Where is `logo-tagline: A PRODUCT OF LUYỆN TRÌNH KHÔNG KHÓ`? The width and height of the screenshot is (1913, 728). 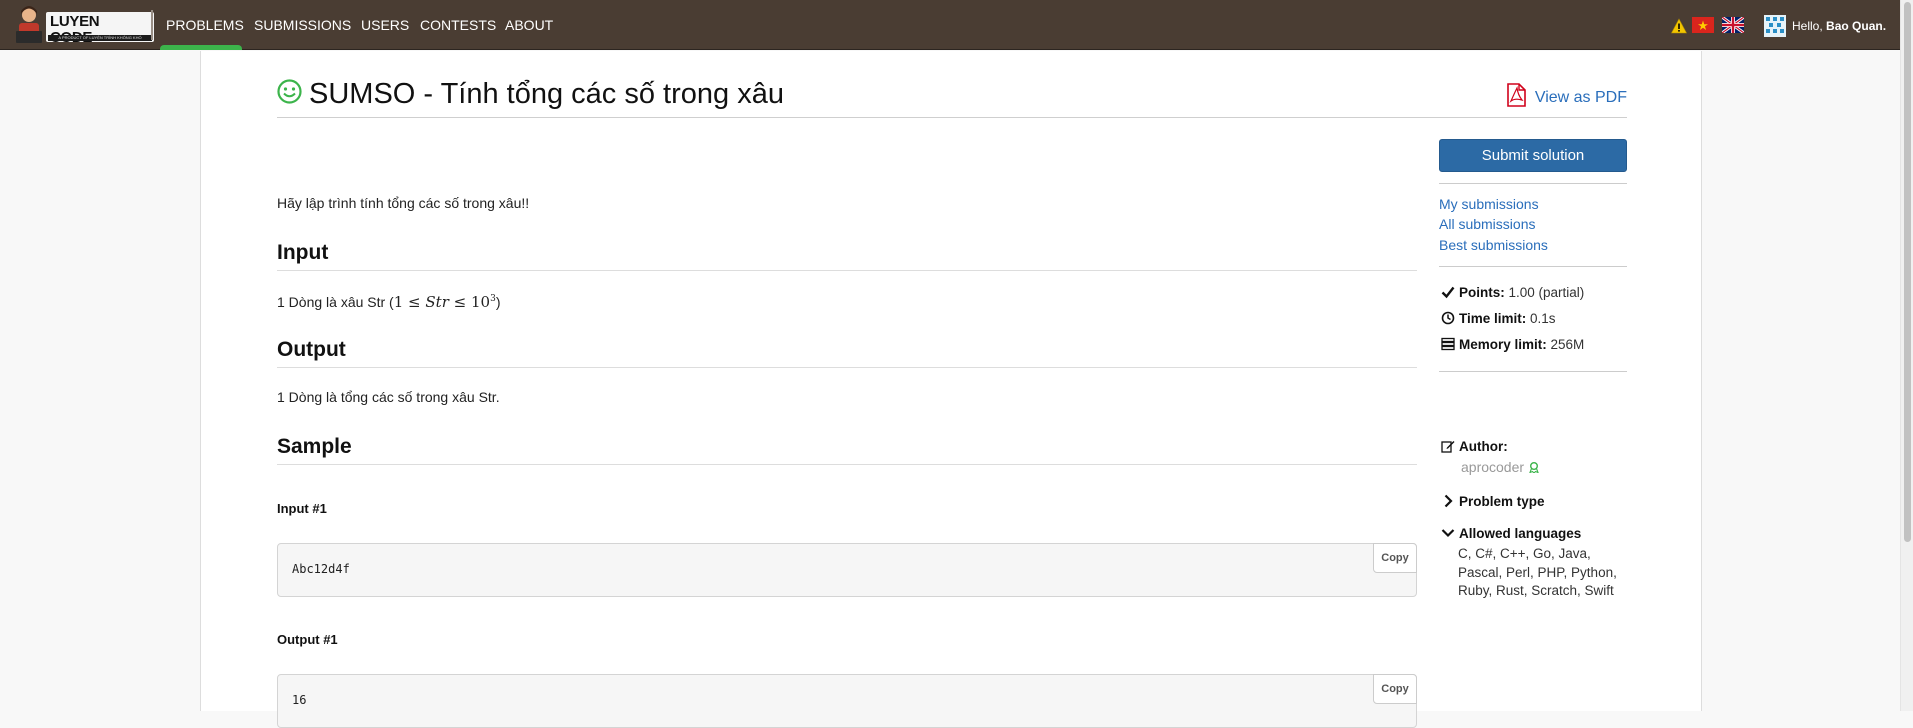
logo-tagline: A PRODUCT OF LUYỆN TRÌNH KHÔNG KHÓ is located at coordinates (100, 38).